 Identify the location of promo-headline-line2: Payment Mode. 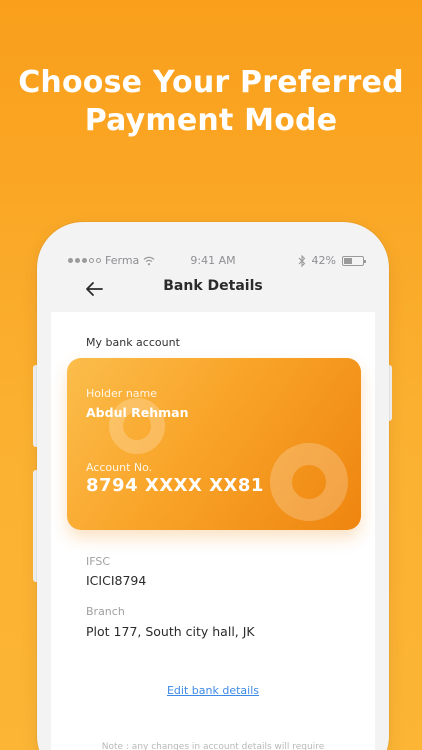
(211, 120).